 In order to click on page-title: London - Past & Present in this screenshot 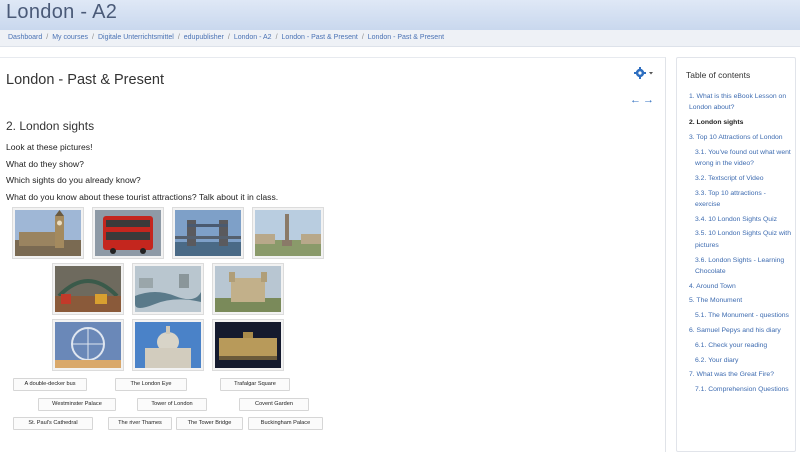, I will do `click(85, 80)`.